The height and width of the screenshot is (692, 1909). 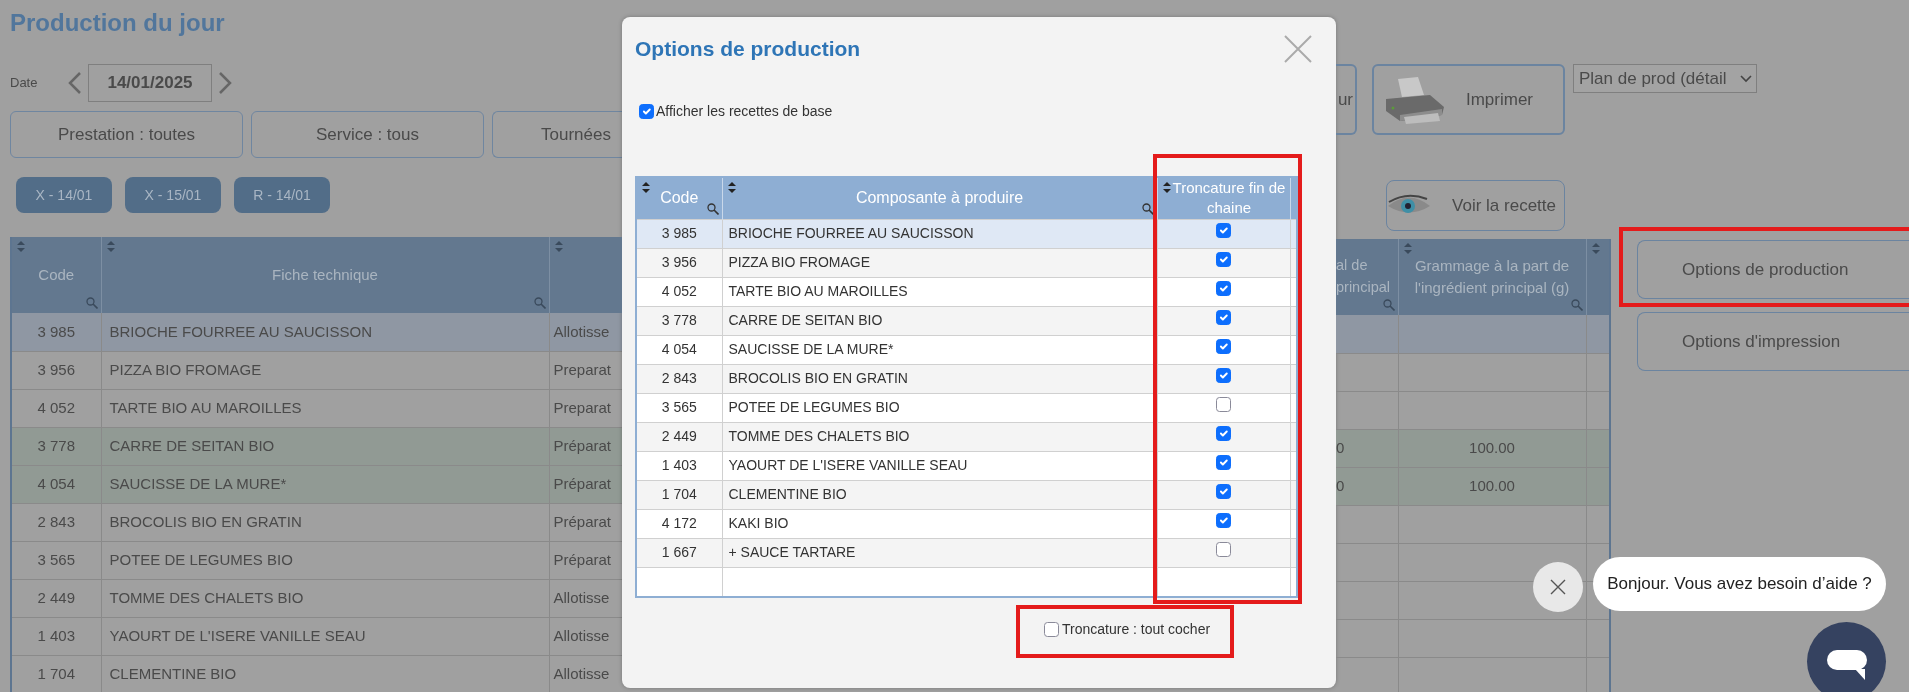 I want to click on column-header-label: Code, so click(x=679, y=198).